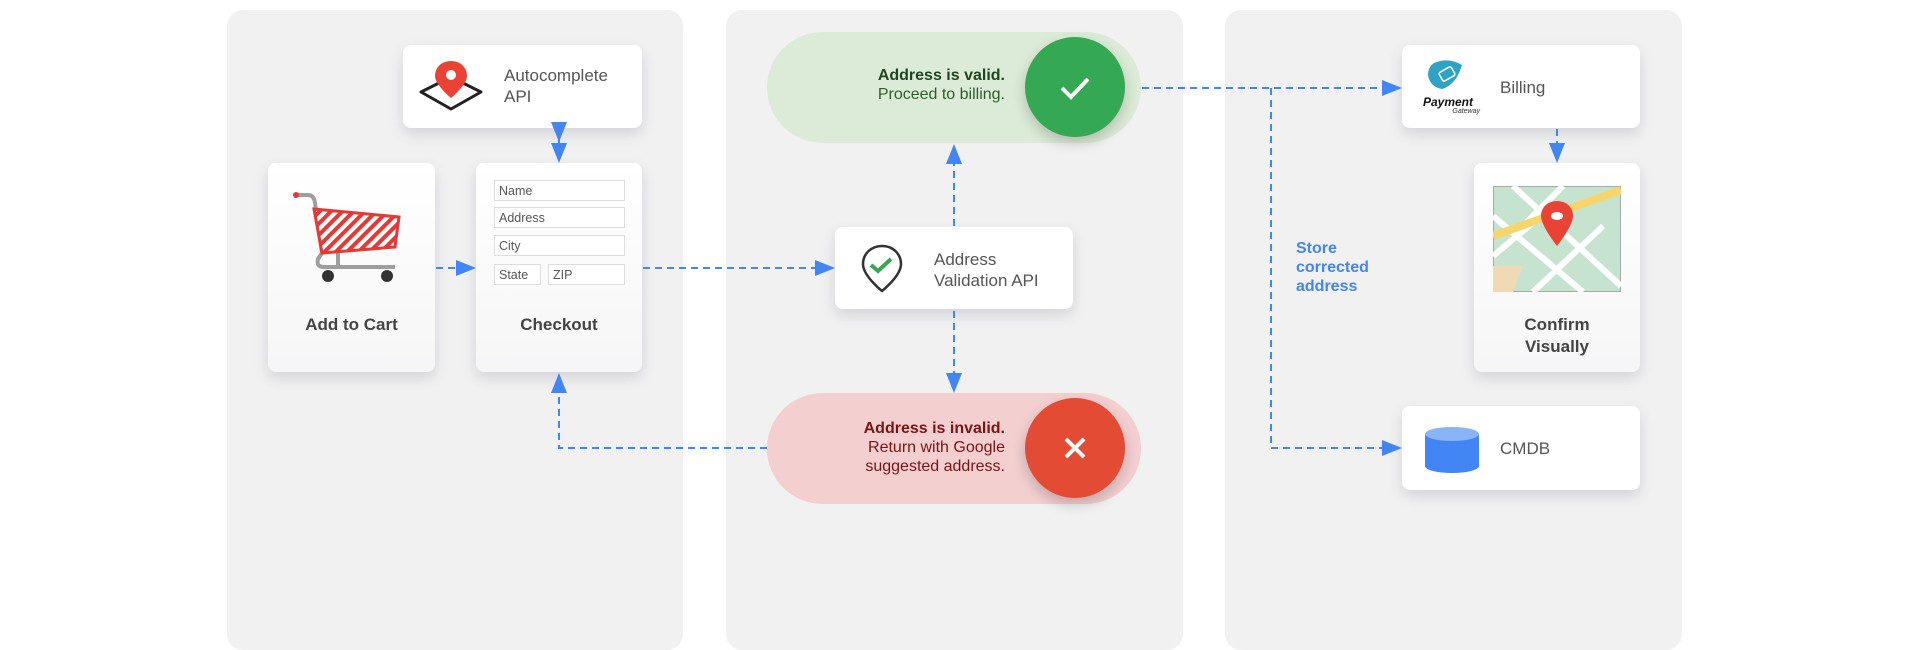 The width and height of the screenshot is (1920, 650). What do you see at coordinates (351, 324) in the screenshot?
I see `add-to-cart-title: Add to Cart` at bounding box center [351, 324].